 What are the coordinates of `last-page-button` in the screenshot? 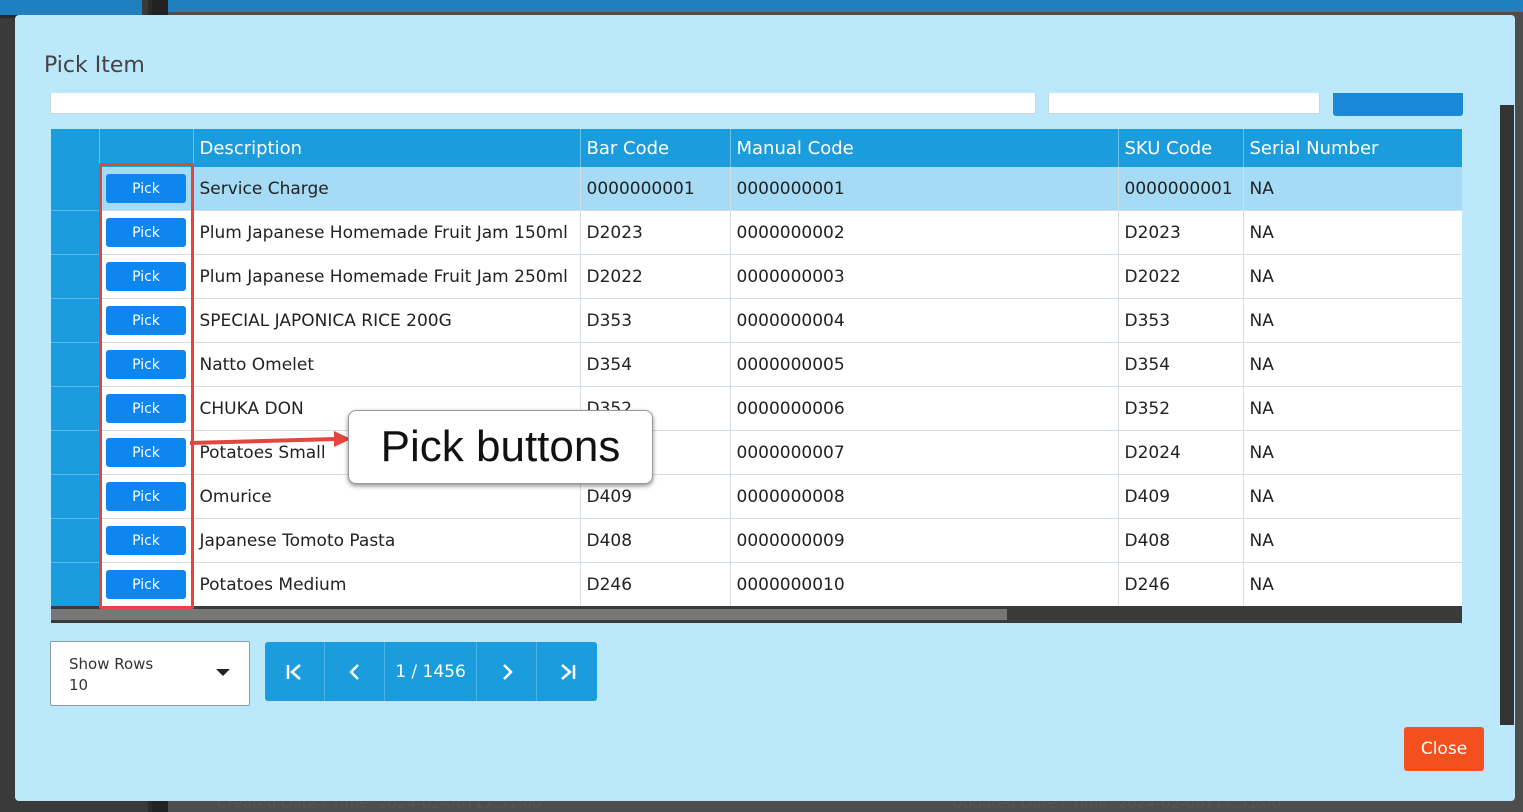 It's located at (567, 671).